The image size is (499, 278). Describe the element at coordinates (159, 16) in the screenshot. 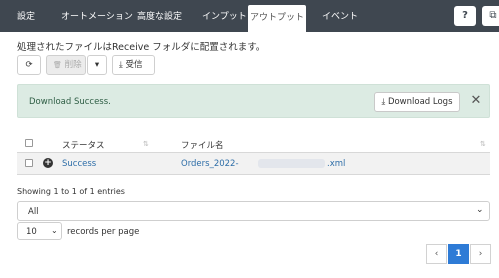

I see `tab-advanced-settings: 高度な設定` at that location.